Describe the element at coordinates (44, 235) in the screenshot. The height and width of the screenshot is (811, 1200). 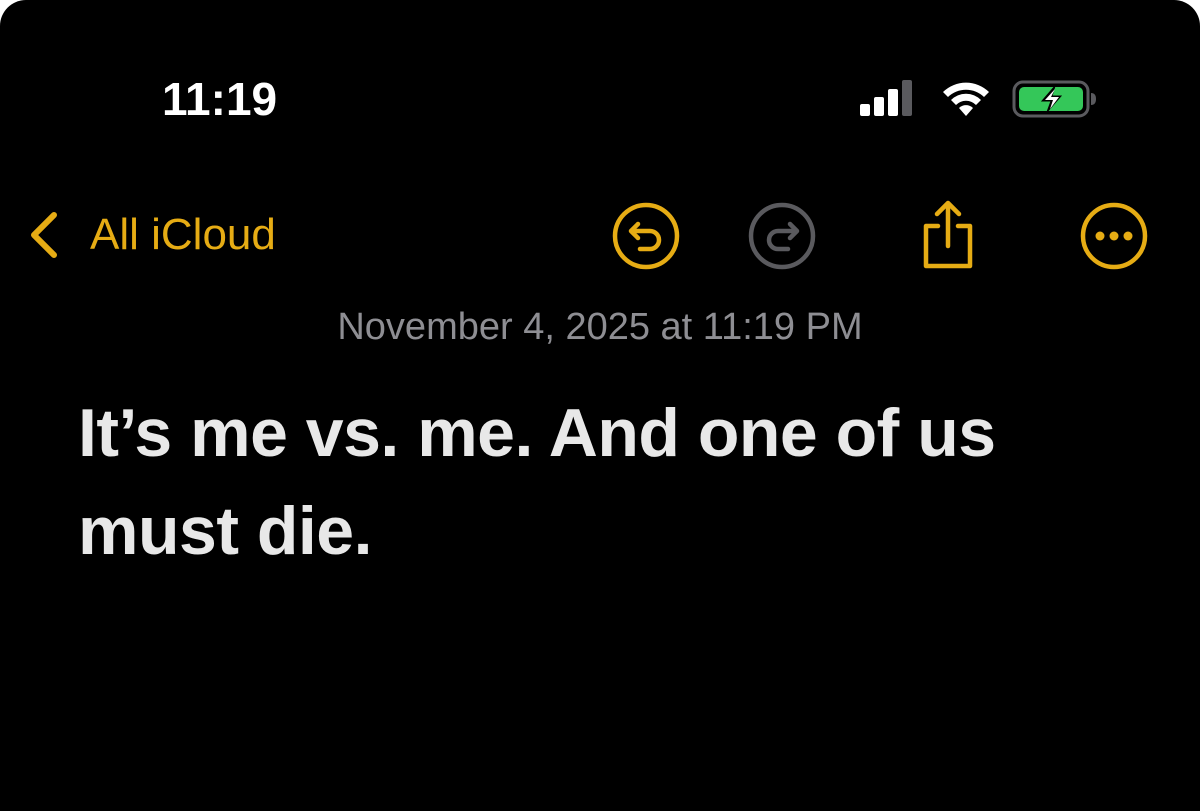
I see `chevron-left-icon` at that location.